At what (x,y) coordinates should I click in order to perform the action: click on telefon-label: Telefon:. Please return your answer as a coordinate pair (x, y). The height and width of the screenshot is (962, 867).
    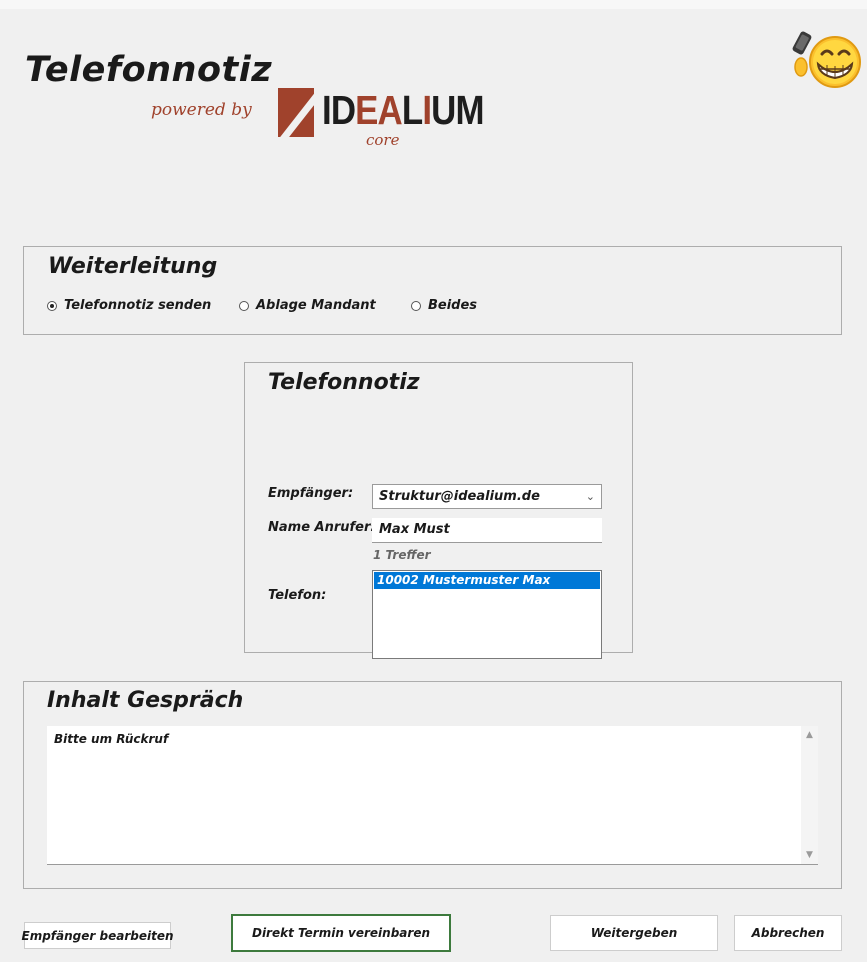
    Looking at the image, I should click on (297, 595).